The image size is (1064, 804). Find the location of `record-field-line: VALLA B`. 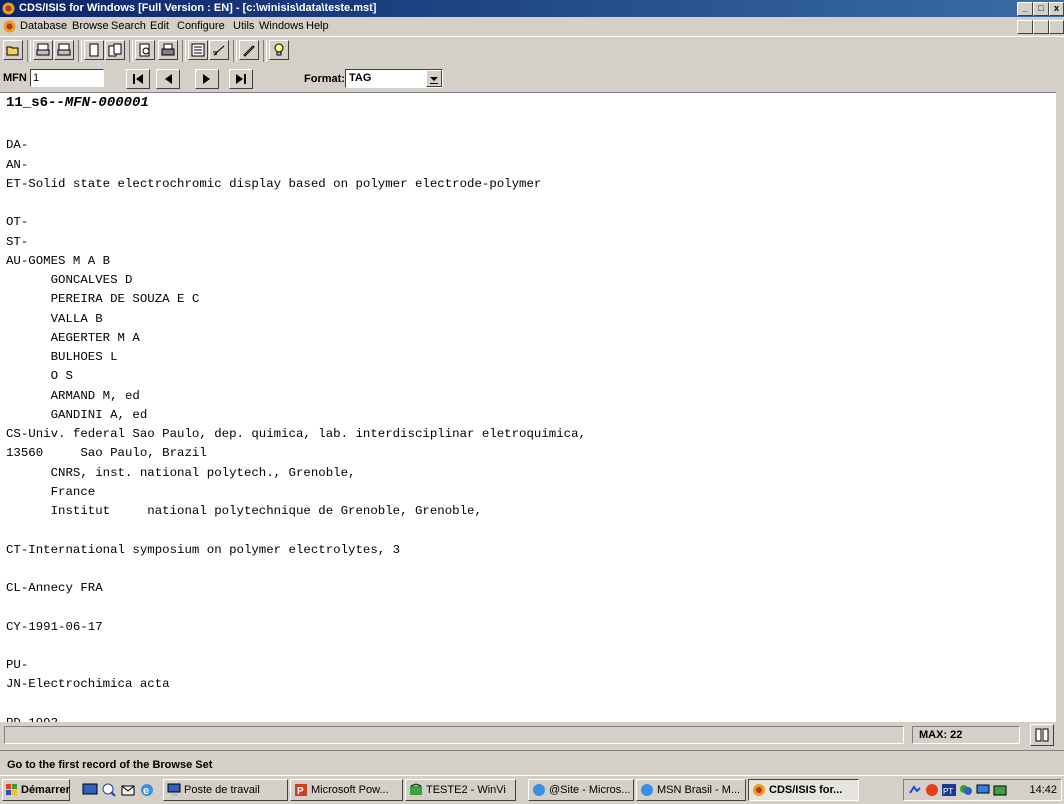

record-field-line: VALLA B is located at coordinates (54, 318).